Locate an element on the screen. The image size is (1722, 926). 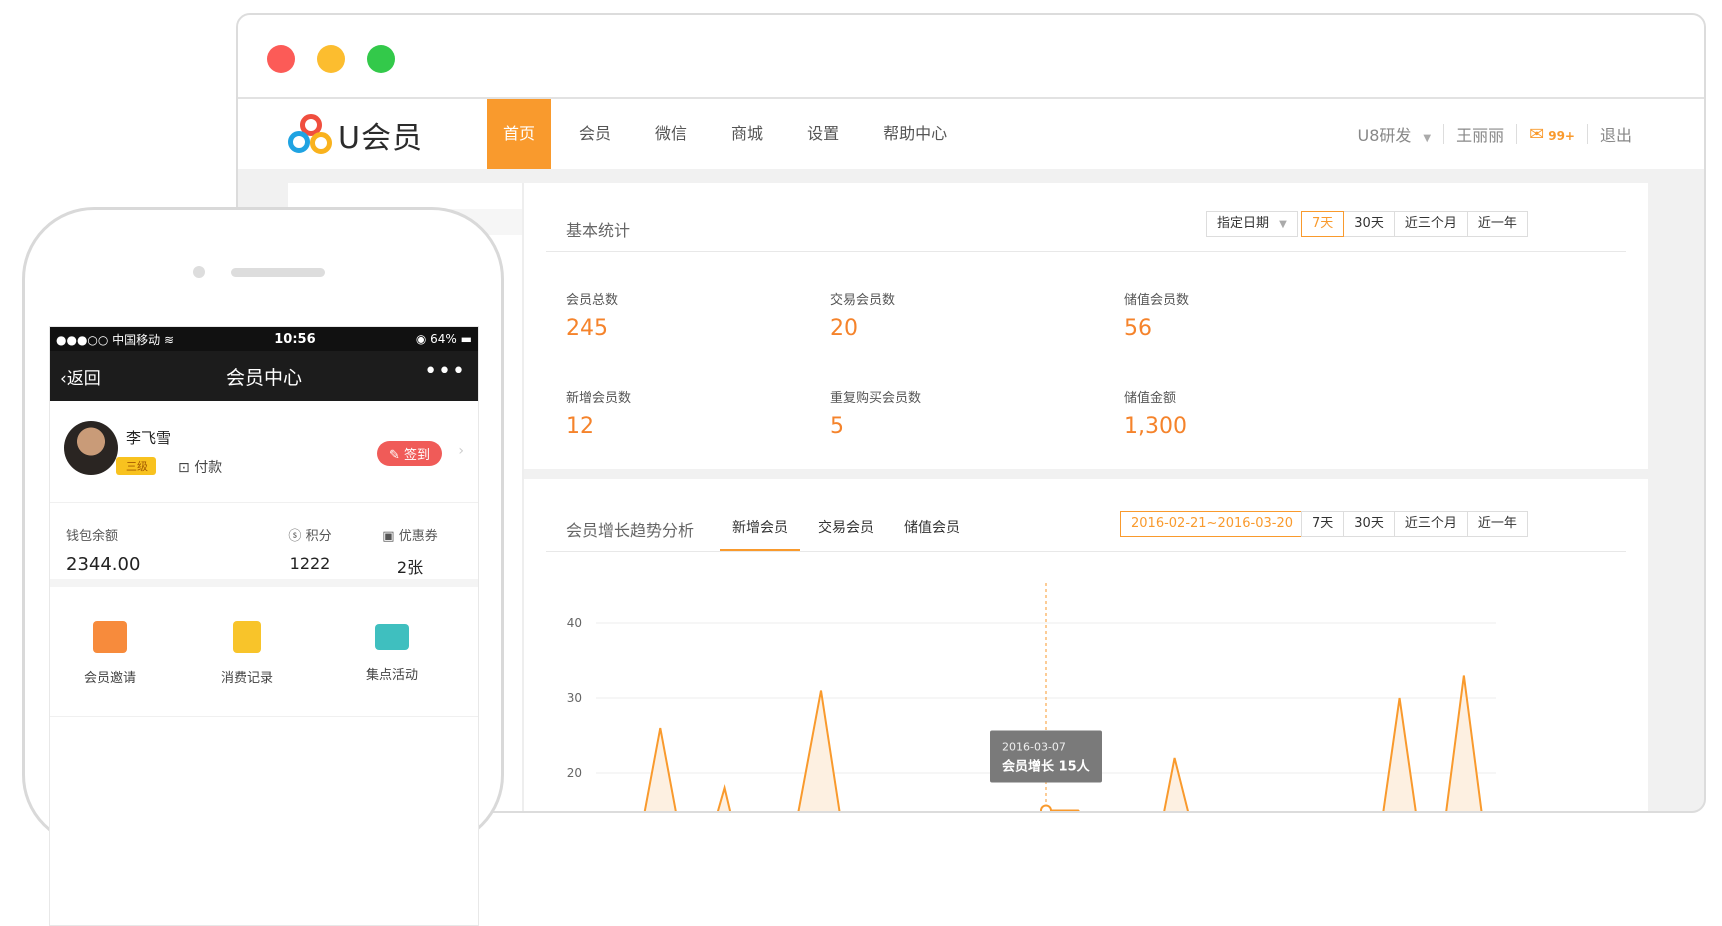
trend-range-buttons: 7天 30天 近三个月 近一年 is located at coordinates (1414, 524).